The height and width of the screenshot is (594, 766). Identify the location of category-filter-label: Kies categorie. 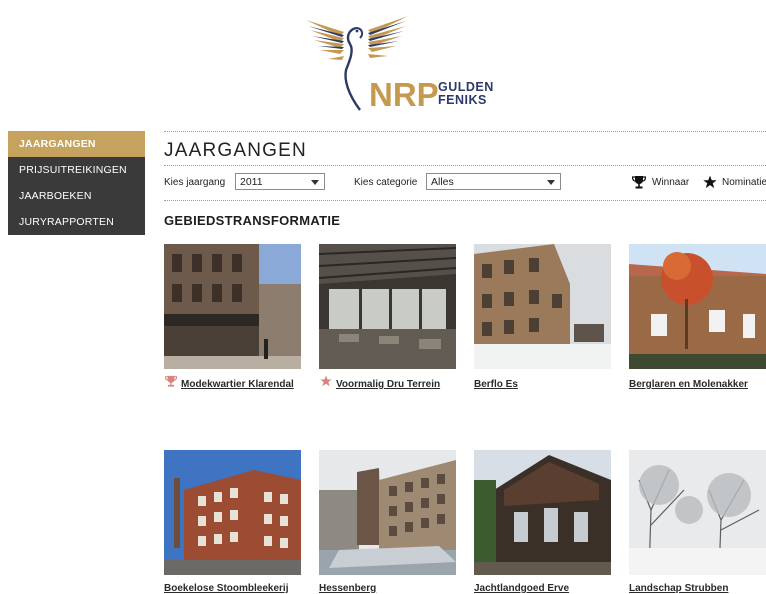
(386, 182).